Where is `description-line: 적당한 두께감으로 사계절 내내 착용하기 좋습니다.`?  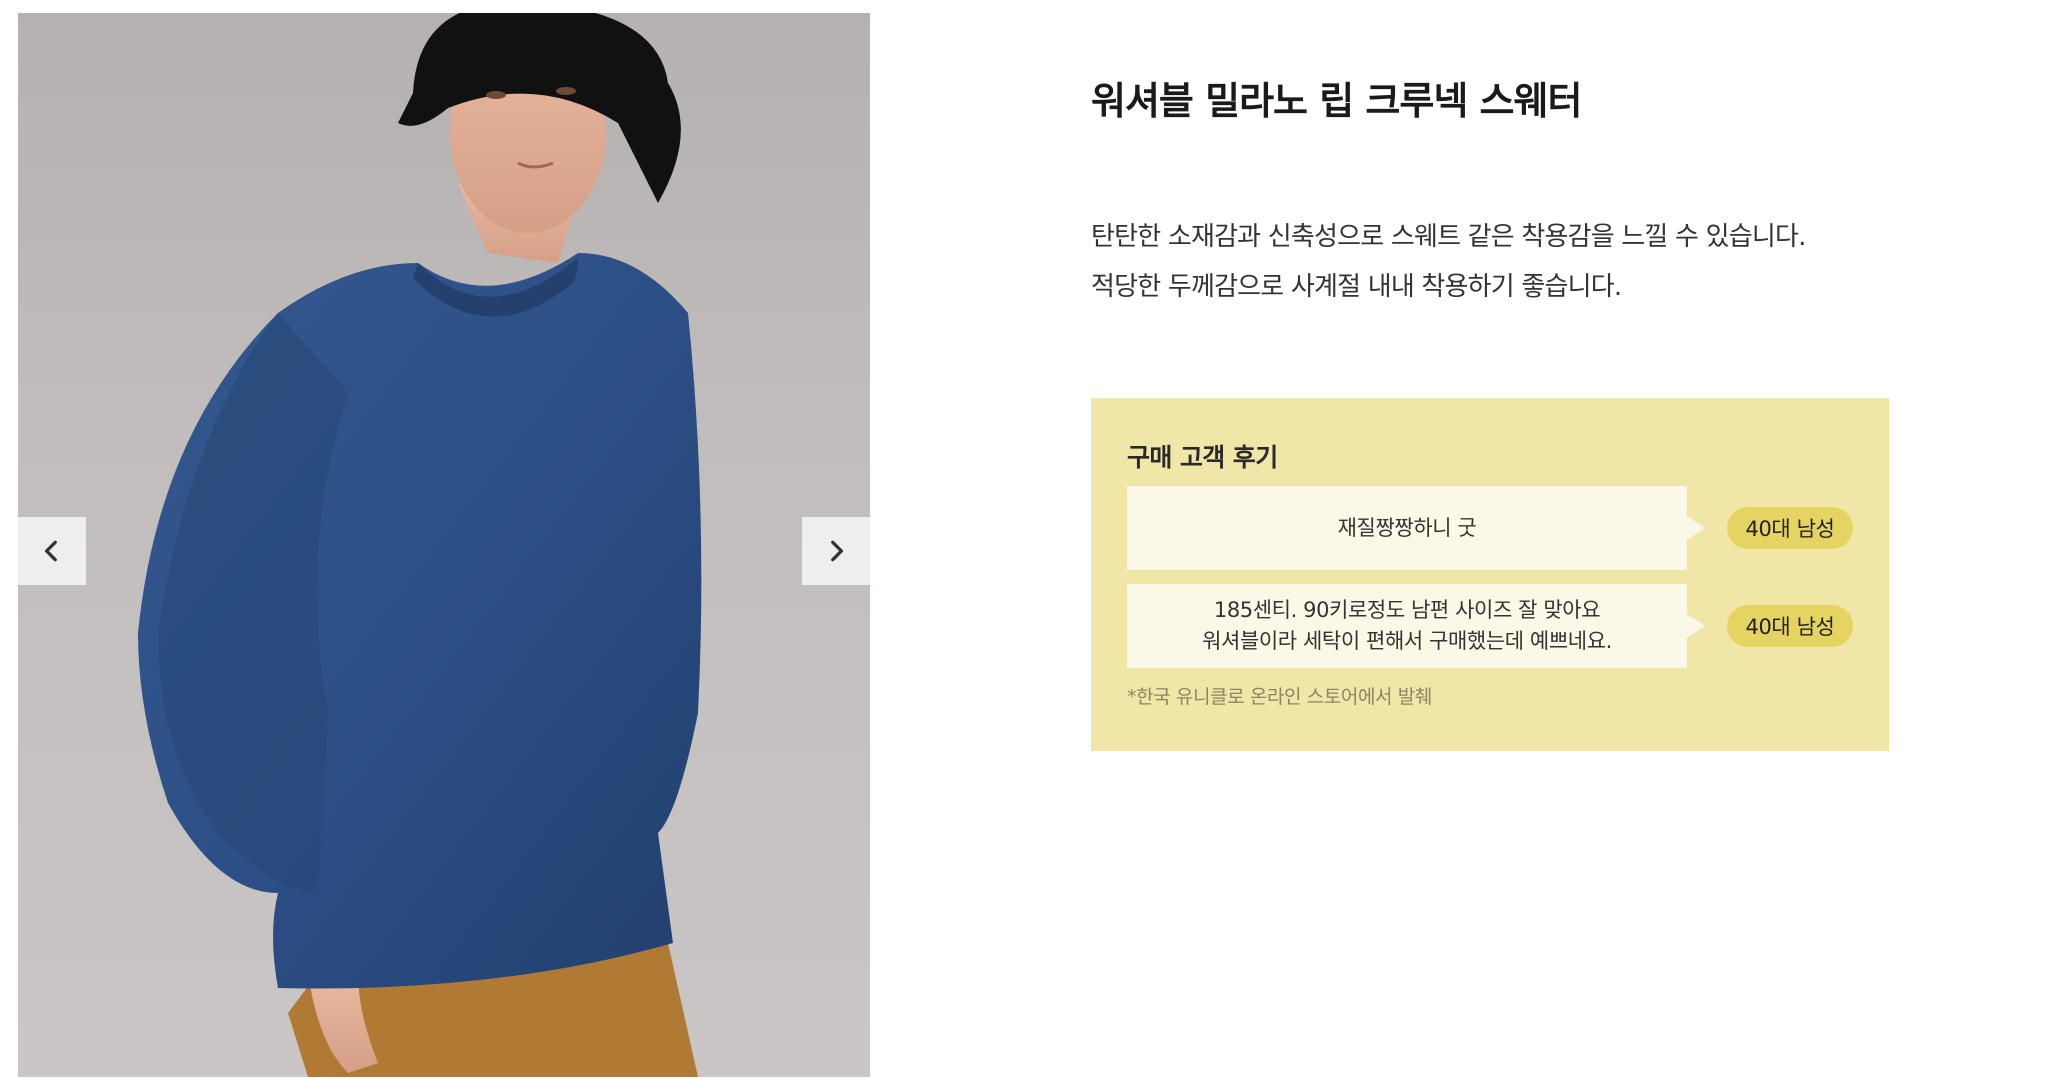
description-line: 적당한 두께감으로 사계절 내내 착용하기 좋습니다. is located at coordinates (1356, 287).